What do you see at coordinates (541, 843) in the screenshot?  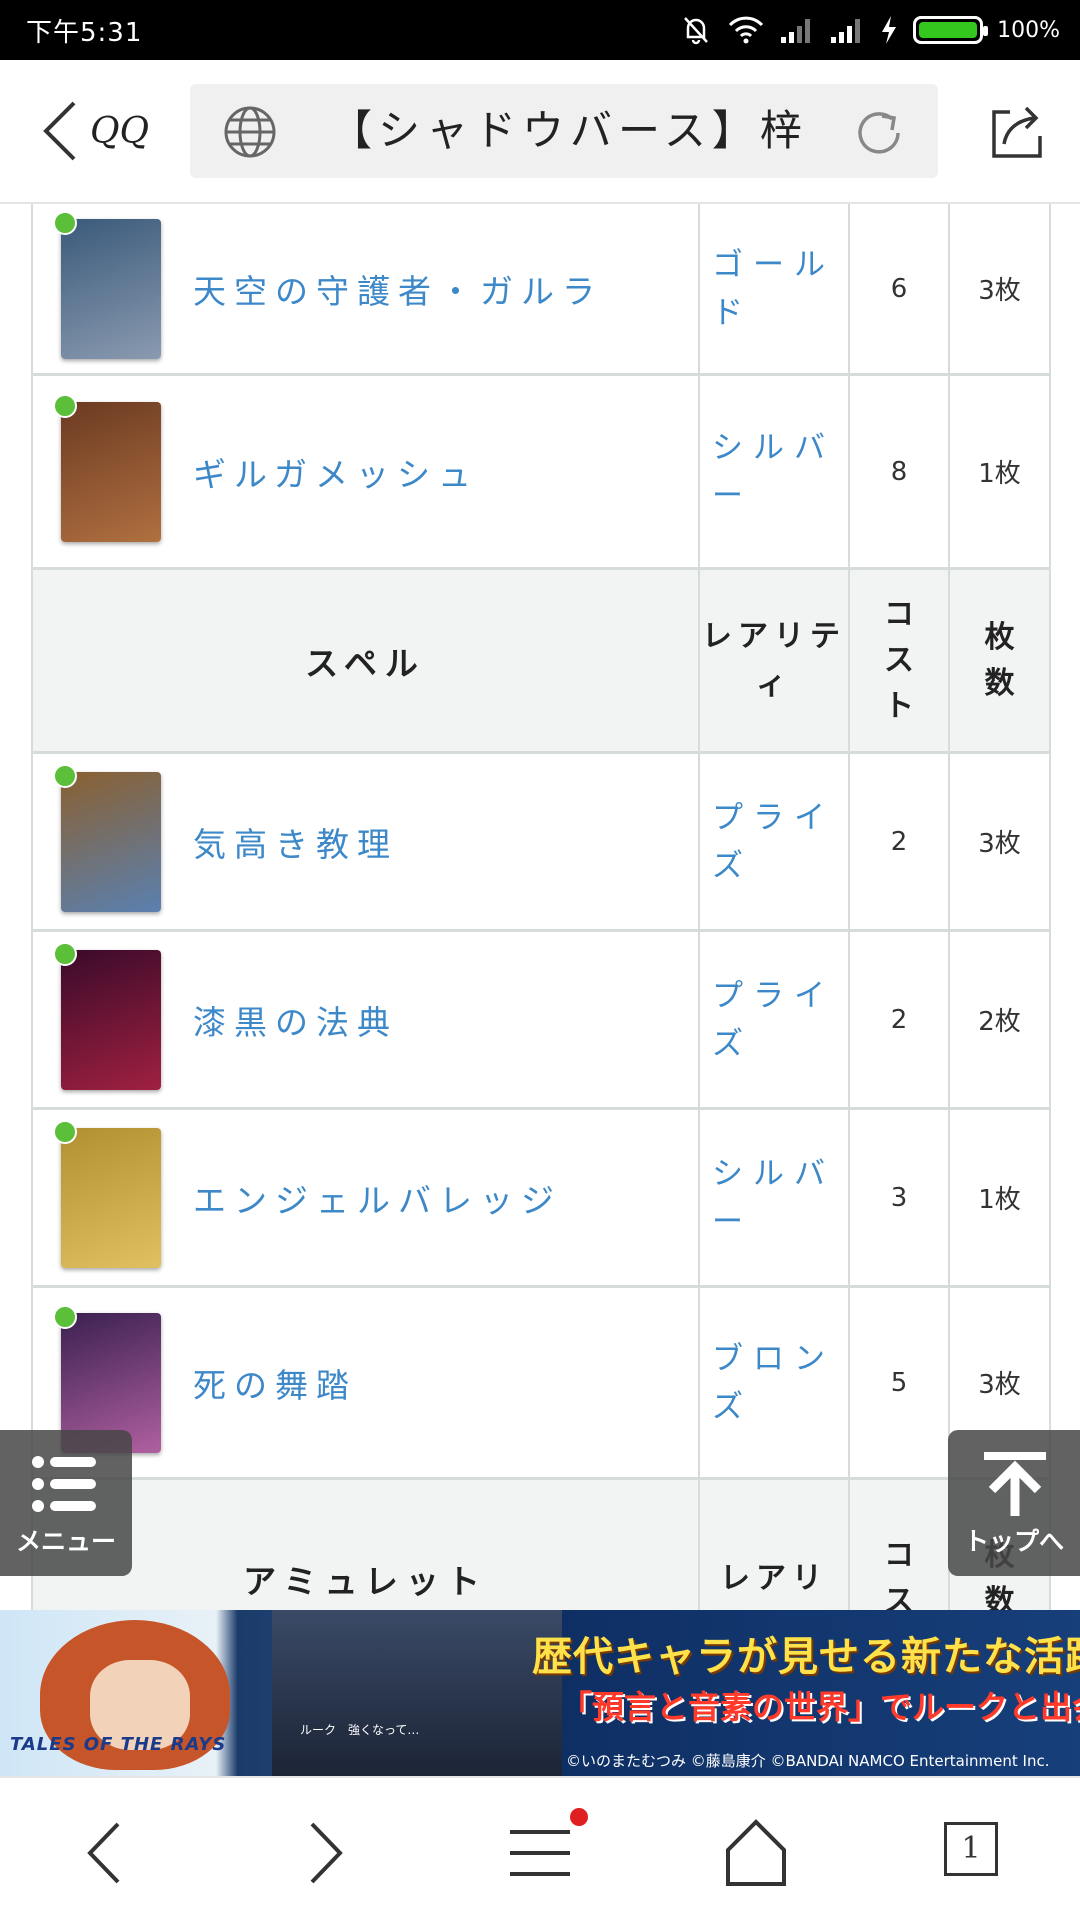 I see `table-row: 気高き教理 プライズ 2 3枚` at bounding box center [541, 843].